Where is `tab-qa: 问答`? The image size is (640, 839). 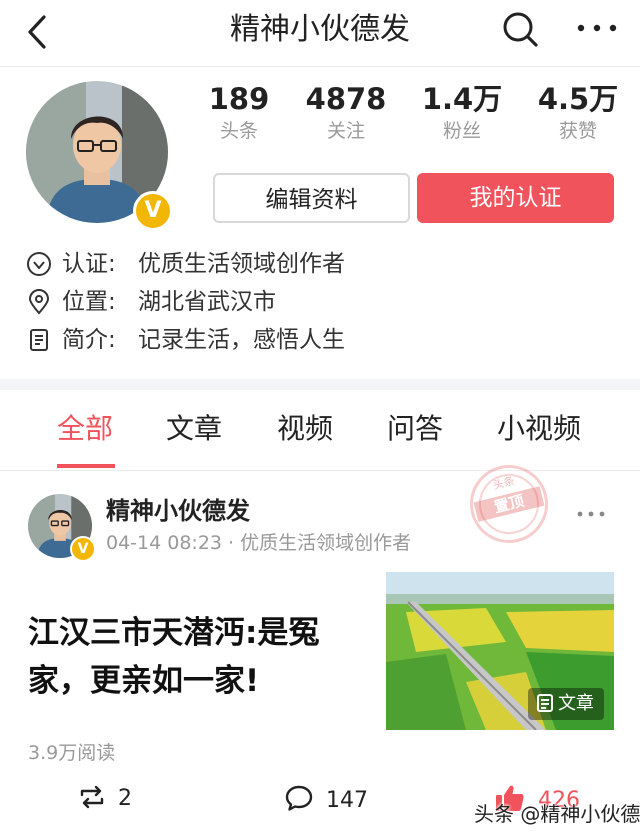 tab-qa: 问答 is located at coordinates (415, 429).